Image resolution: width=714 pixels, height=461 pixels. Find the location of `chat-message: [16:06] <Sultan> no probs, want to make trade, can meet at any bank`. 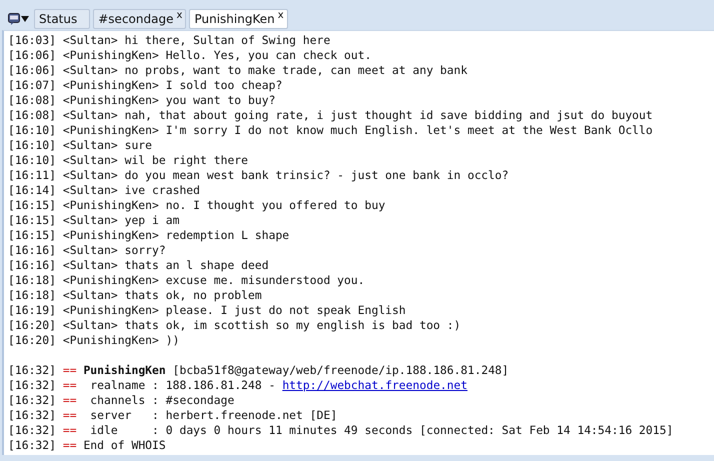

chat-message: [16:06] <Sultan> no probs, want to make trade, can meet at any bank is located at coordinates (238, 70).